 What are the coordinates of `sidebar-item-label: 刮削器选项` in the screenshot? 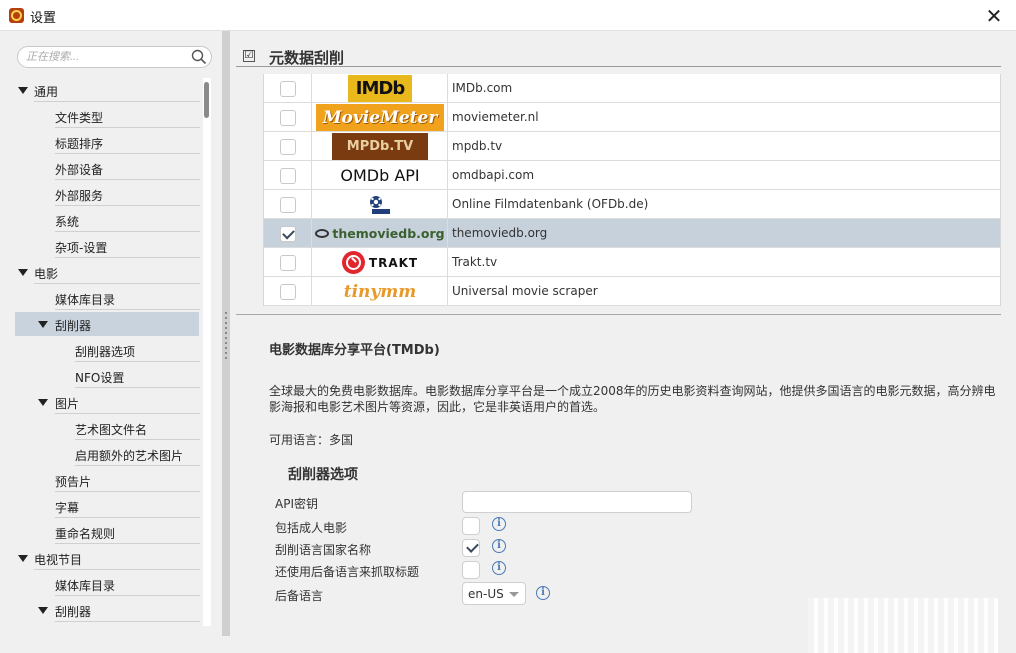 It's located at (105, 352).